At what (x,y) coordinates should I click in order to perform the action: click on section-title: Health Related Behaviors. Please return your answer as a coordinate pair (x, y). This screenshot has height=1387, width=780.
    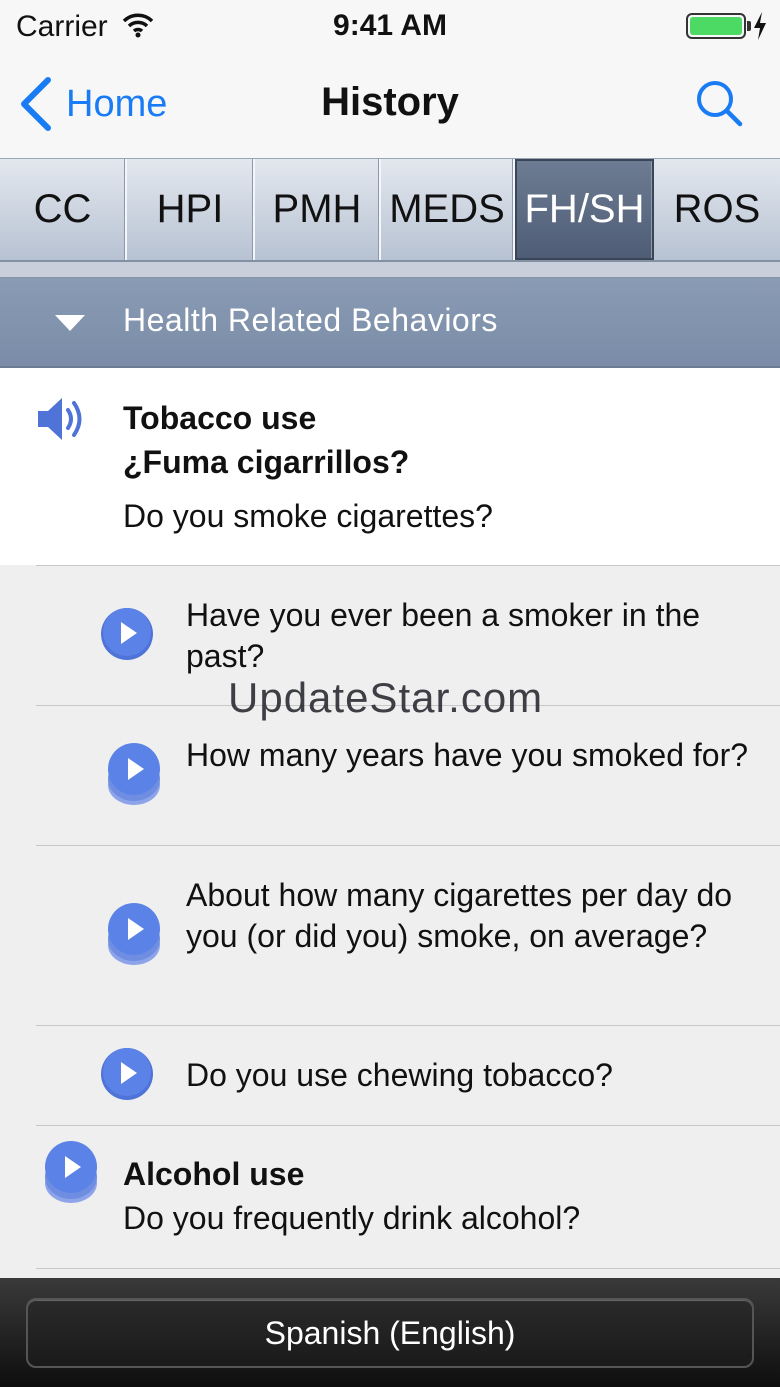
    Looking at the image, I should click on (310, 320).